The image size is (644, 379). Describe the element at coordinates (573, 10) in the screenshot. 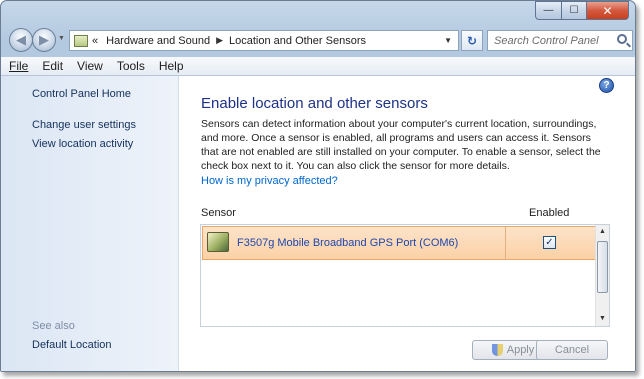

I see `maximize-button: ☐` at that location.